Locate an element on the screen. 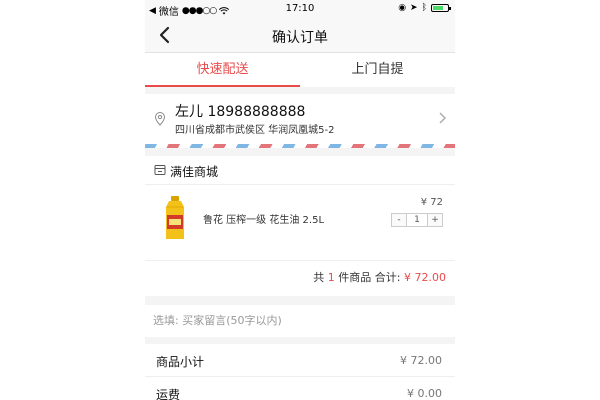 This screenshot has height=400, width=600. summary-total: ¥ 72.00 is located at coordinates (425, 277).